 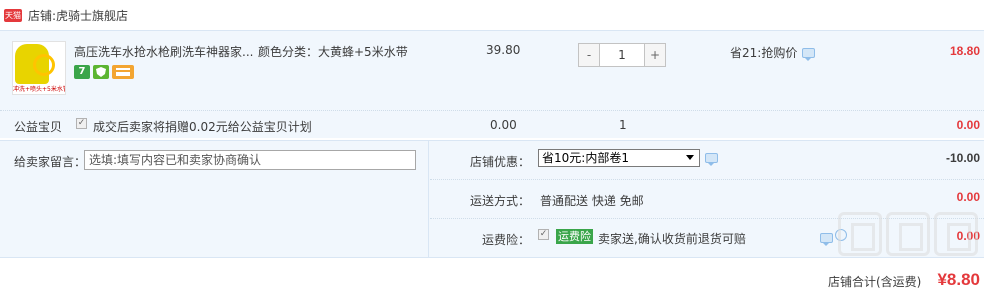 What do you see at coordinates (690, 157) in the screenshot?
I see `chevron-down-icon` at bounding box center [690, 157].